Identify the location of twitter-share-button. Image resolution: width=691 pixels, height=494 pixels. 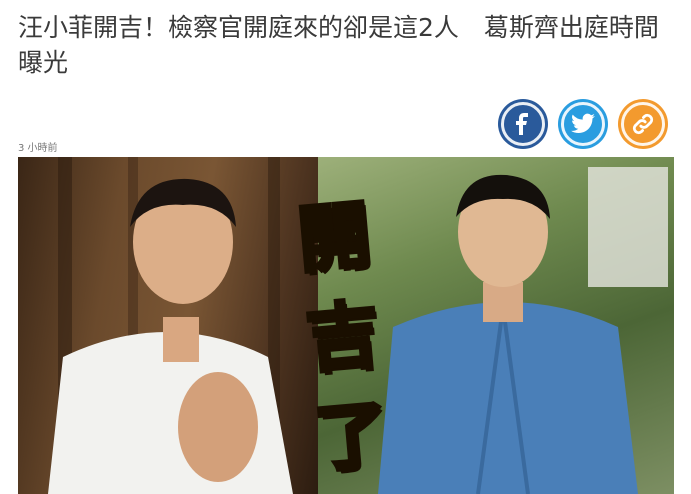
(583, 124).